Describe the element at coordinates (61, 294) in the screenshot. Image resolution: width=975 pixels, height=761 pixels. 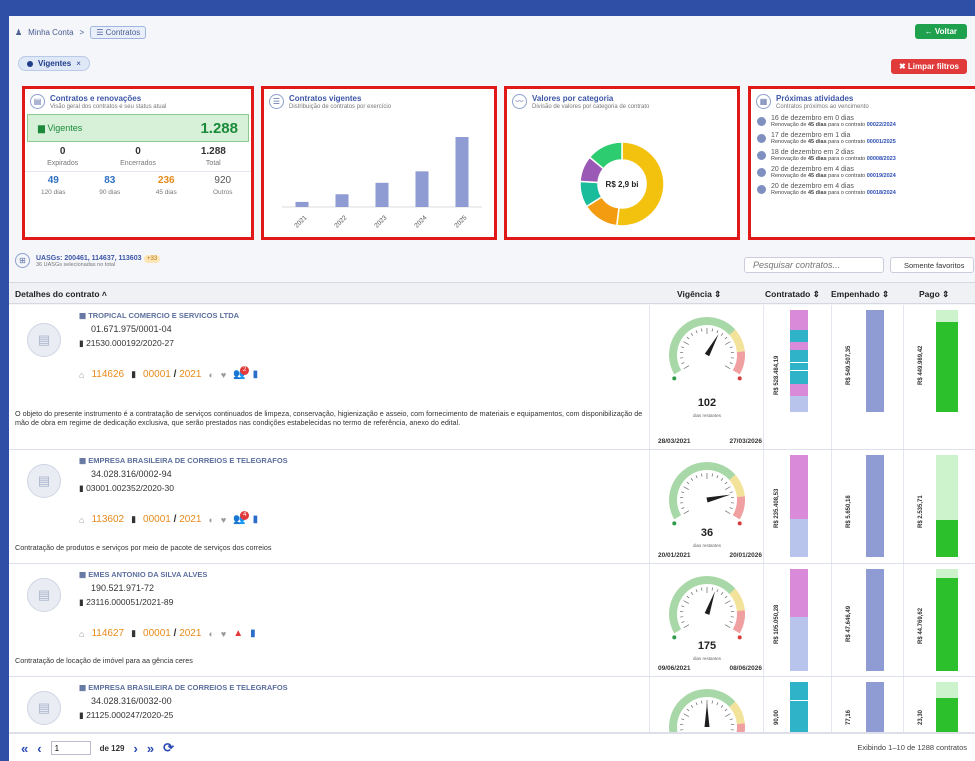
I see `col-detalhes: Detalhes do contrato ˄` at that location.